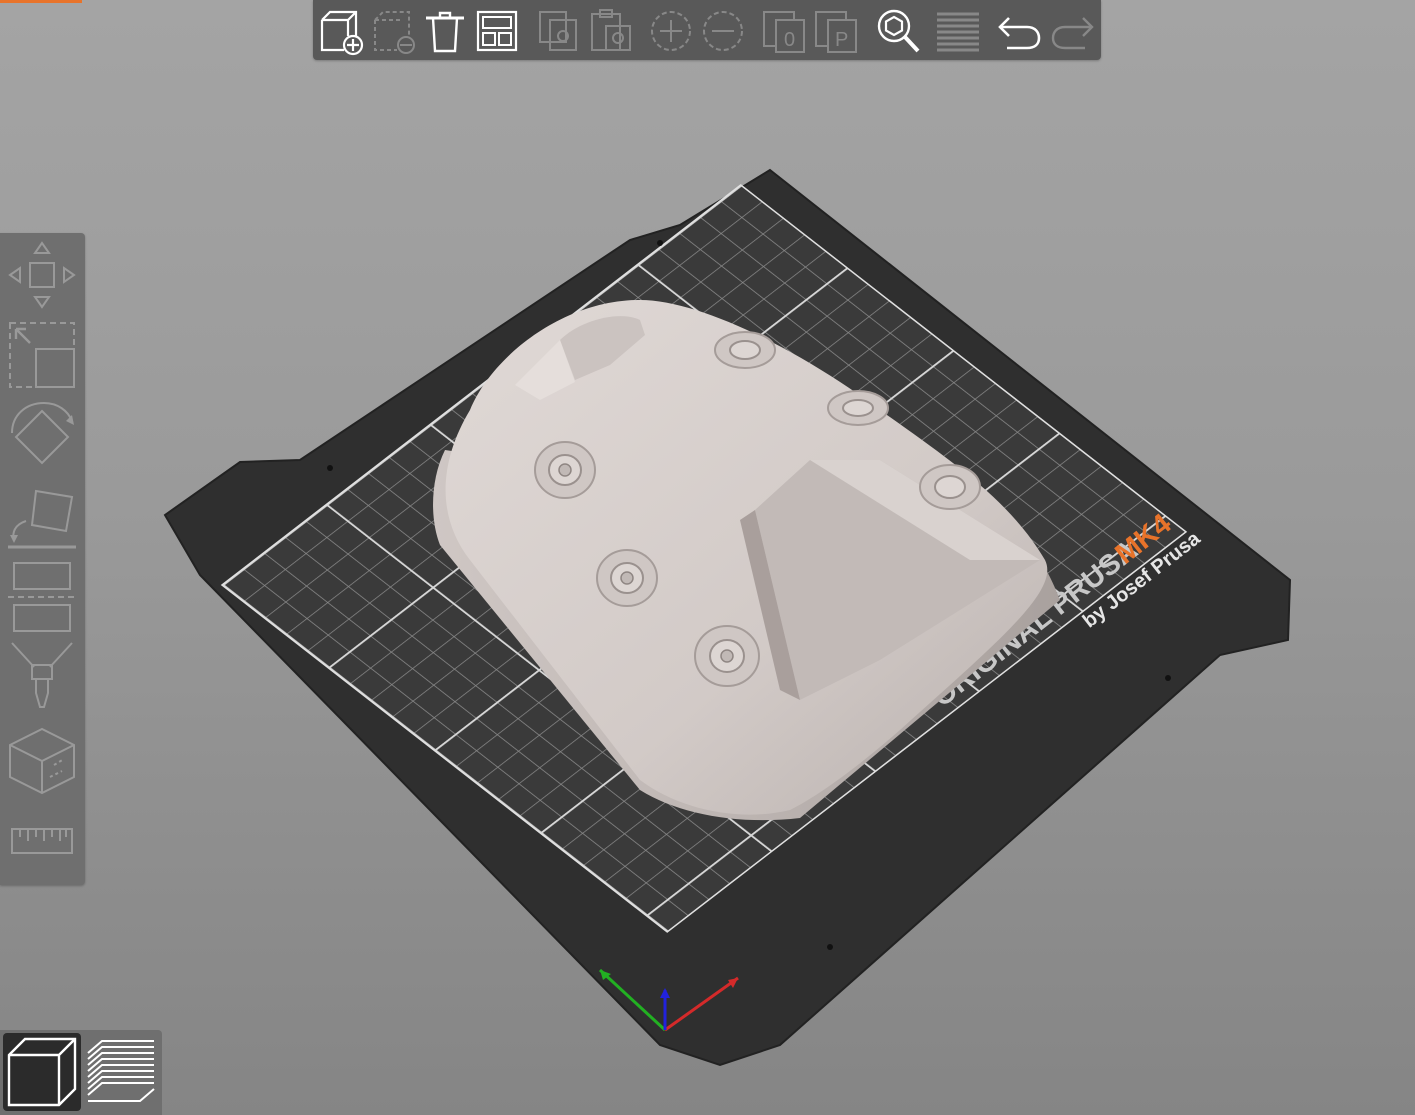  I want to click on paint-tool-button, so click(42, 675).